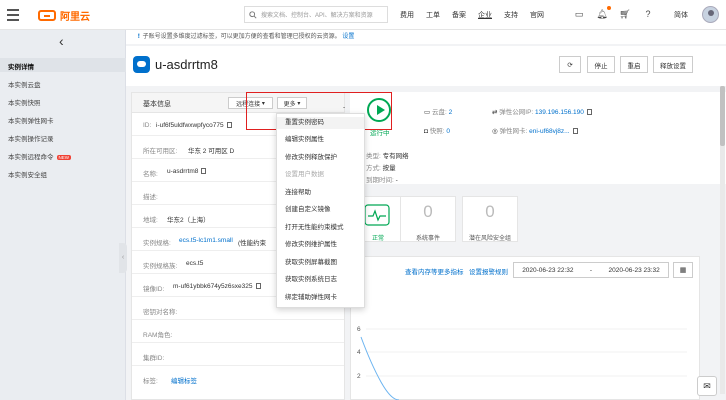  Describe the element at coordinates (31, 138) in the screenshot. I see `sidebar-item-operation-log: 本实例操作记录` at that location.